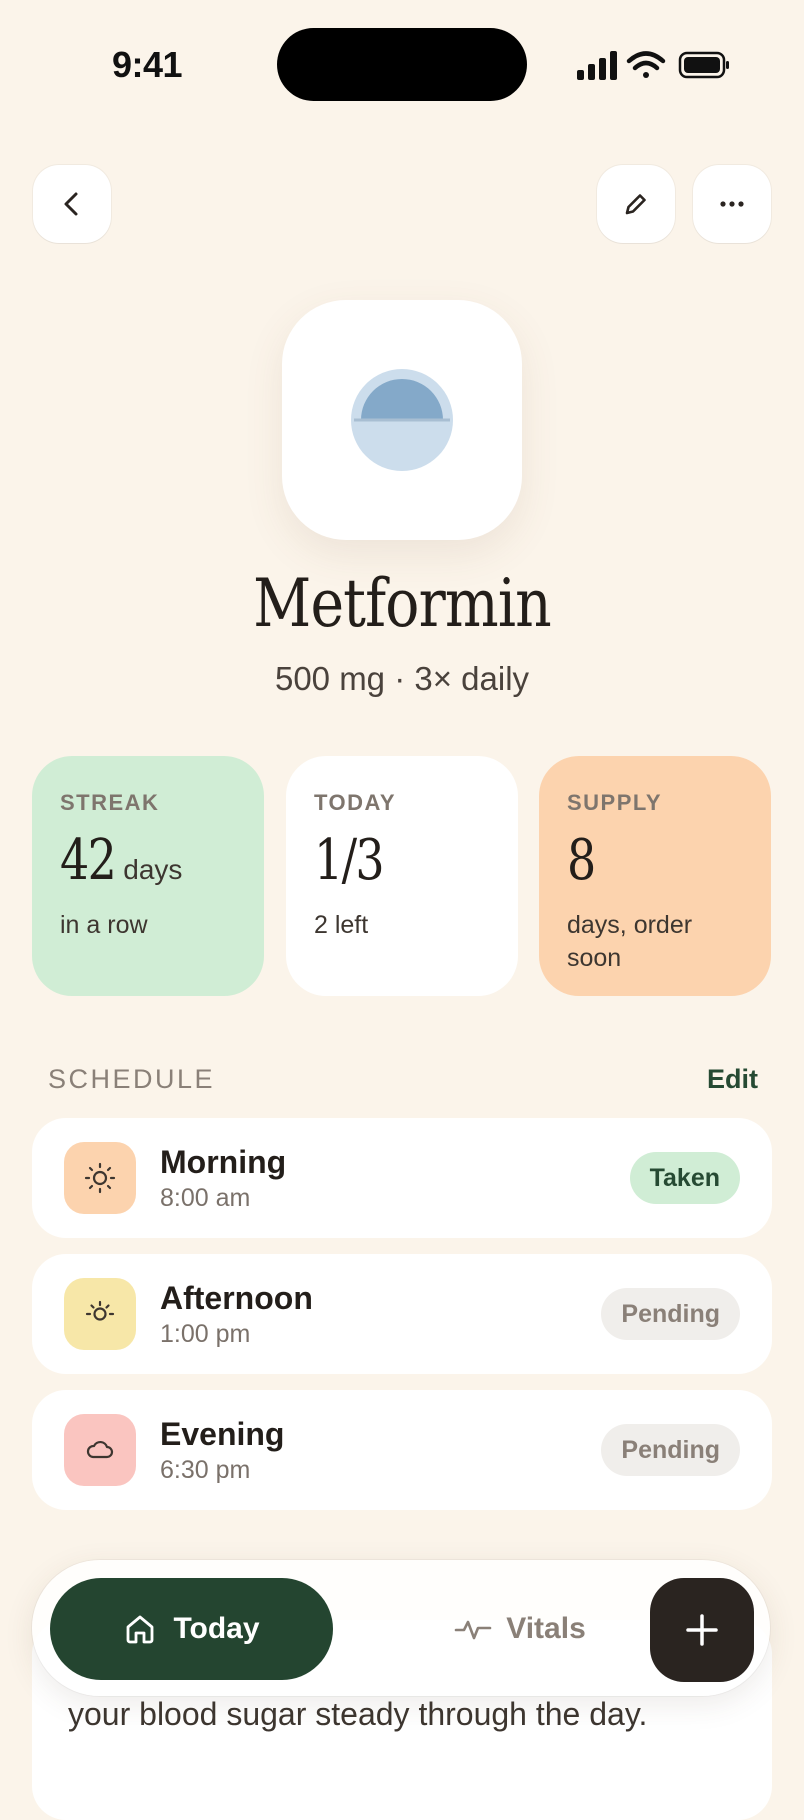  I want to click on pill-icon, so click(402, 420).